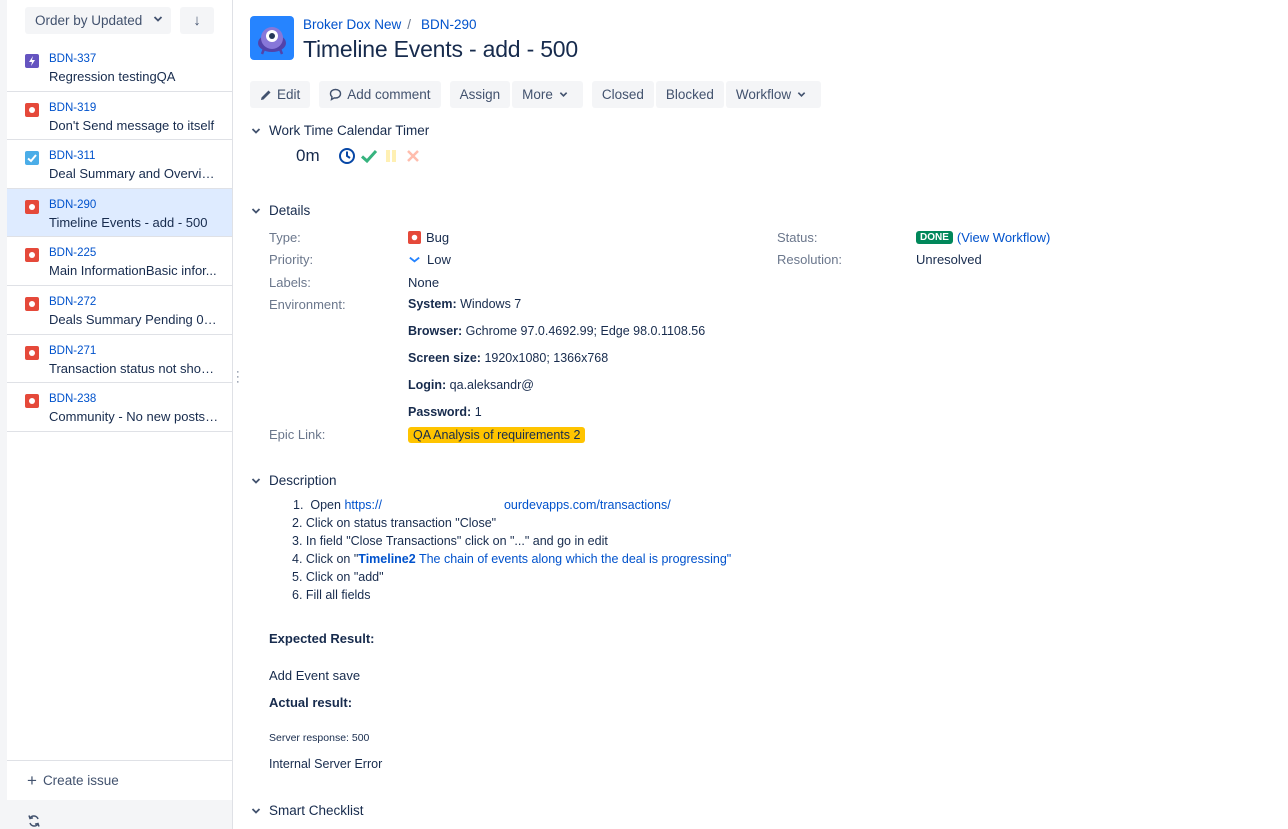 This screenshot has height=829, width=1288. I want to click on pause-icon, so click(391, 156).